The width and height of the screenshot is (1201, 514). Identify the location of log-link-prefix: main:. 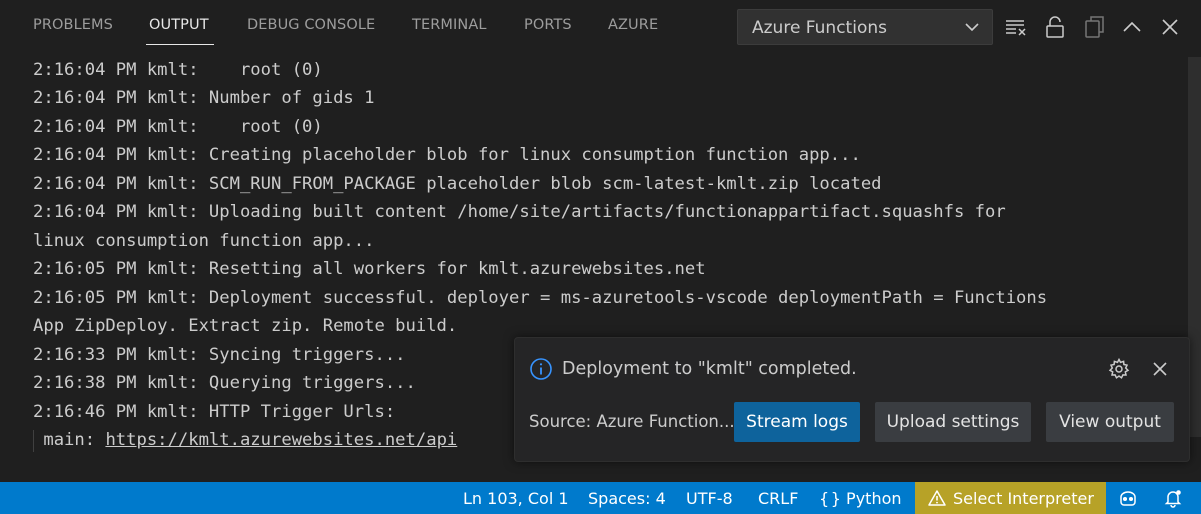
(69, 440).